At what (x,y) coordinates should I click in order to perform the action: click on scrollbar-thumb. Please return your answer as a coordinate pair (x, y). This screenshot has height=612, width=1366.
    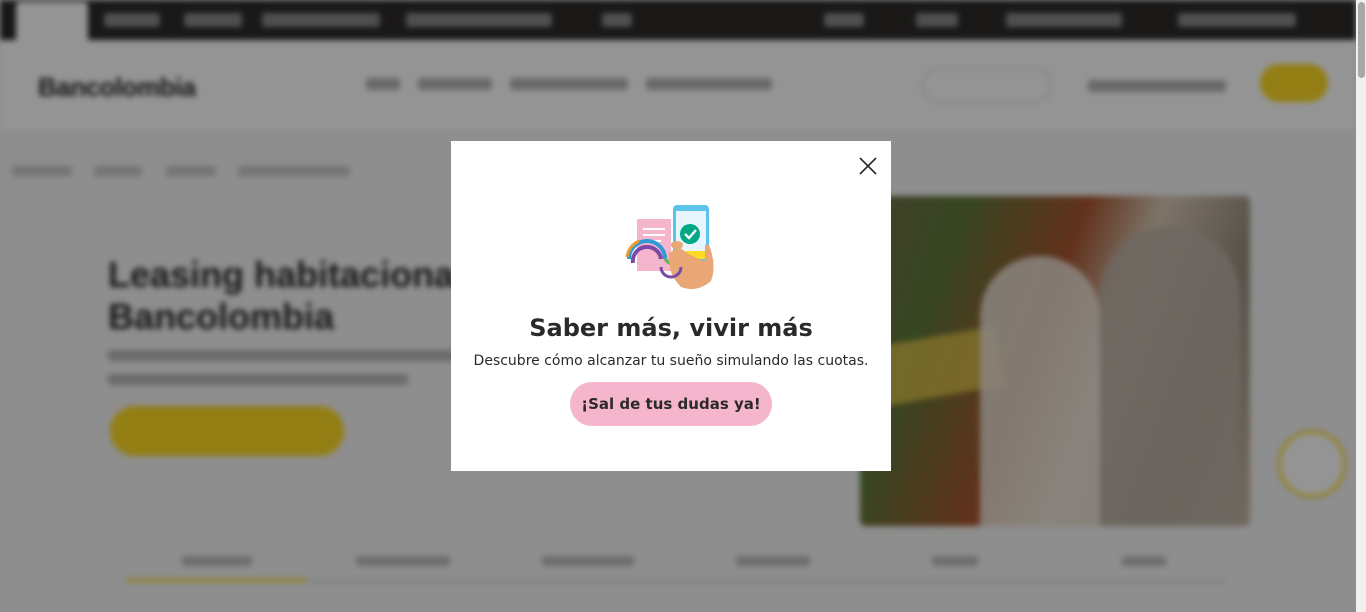
    Looking at the image, I should click on (1361, 40).